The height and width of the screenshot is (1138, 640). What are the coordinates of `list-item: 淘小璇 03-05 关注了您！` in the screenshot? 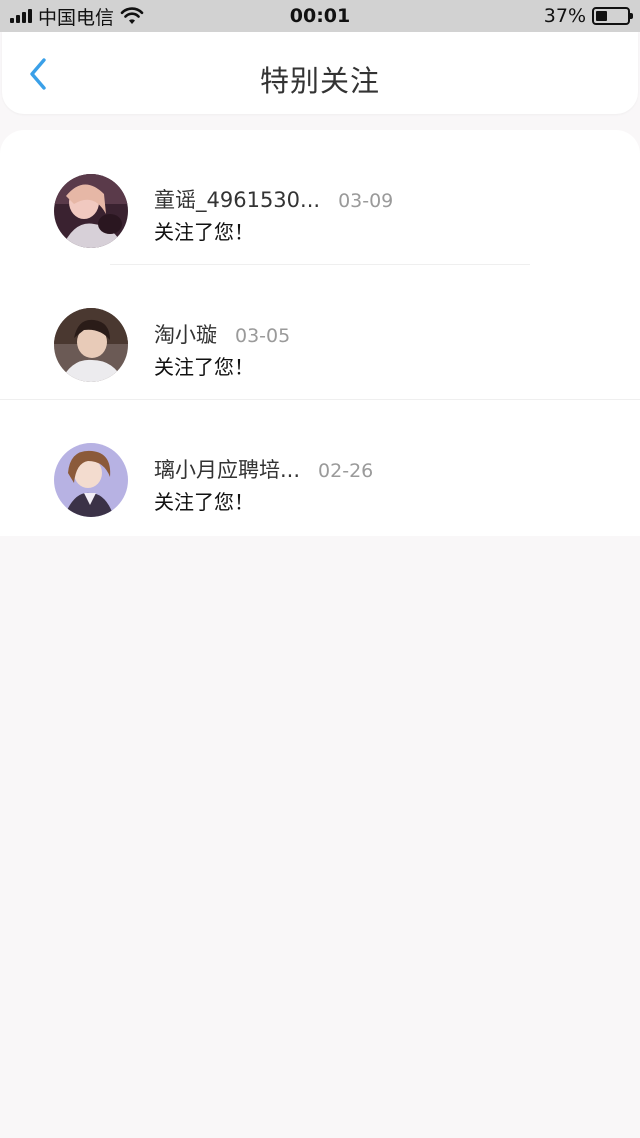 It's located at (320, 332).